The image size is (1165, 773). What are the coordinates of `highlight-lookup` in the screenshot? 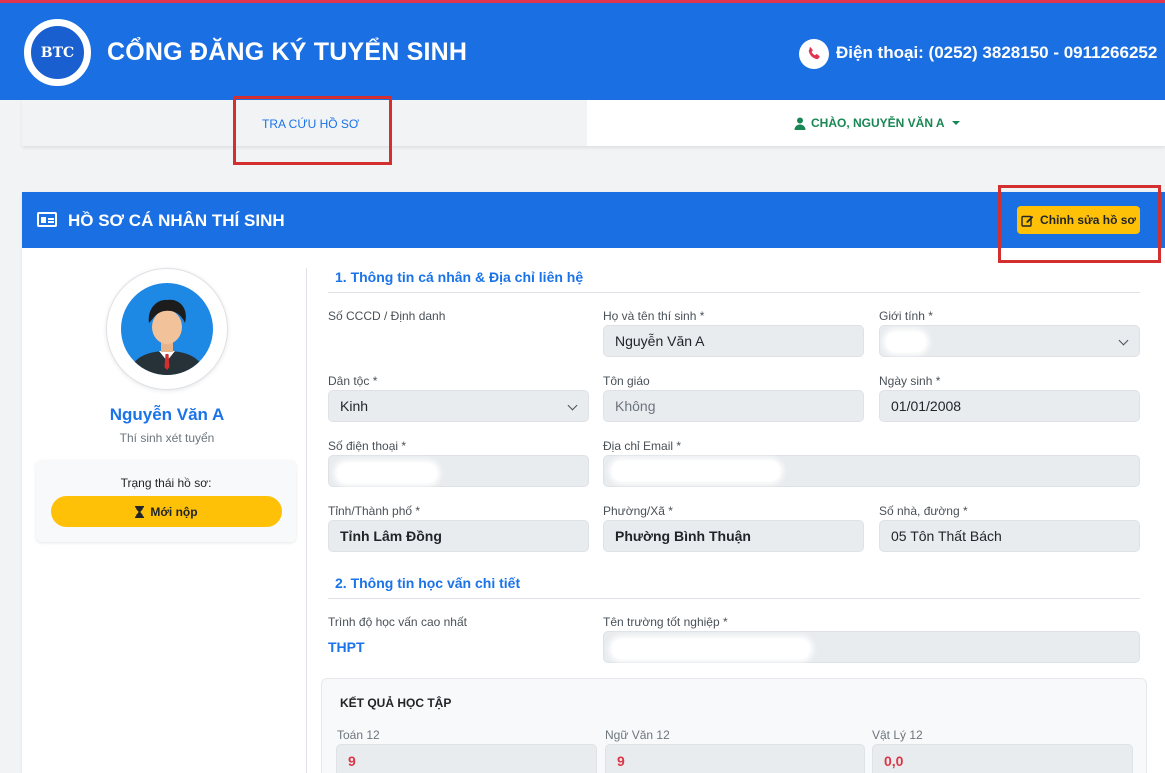 It's located at (312, 130).